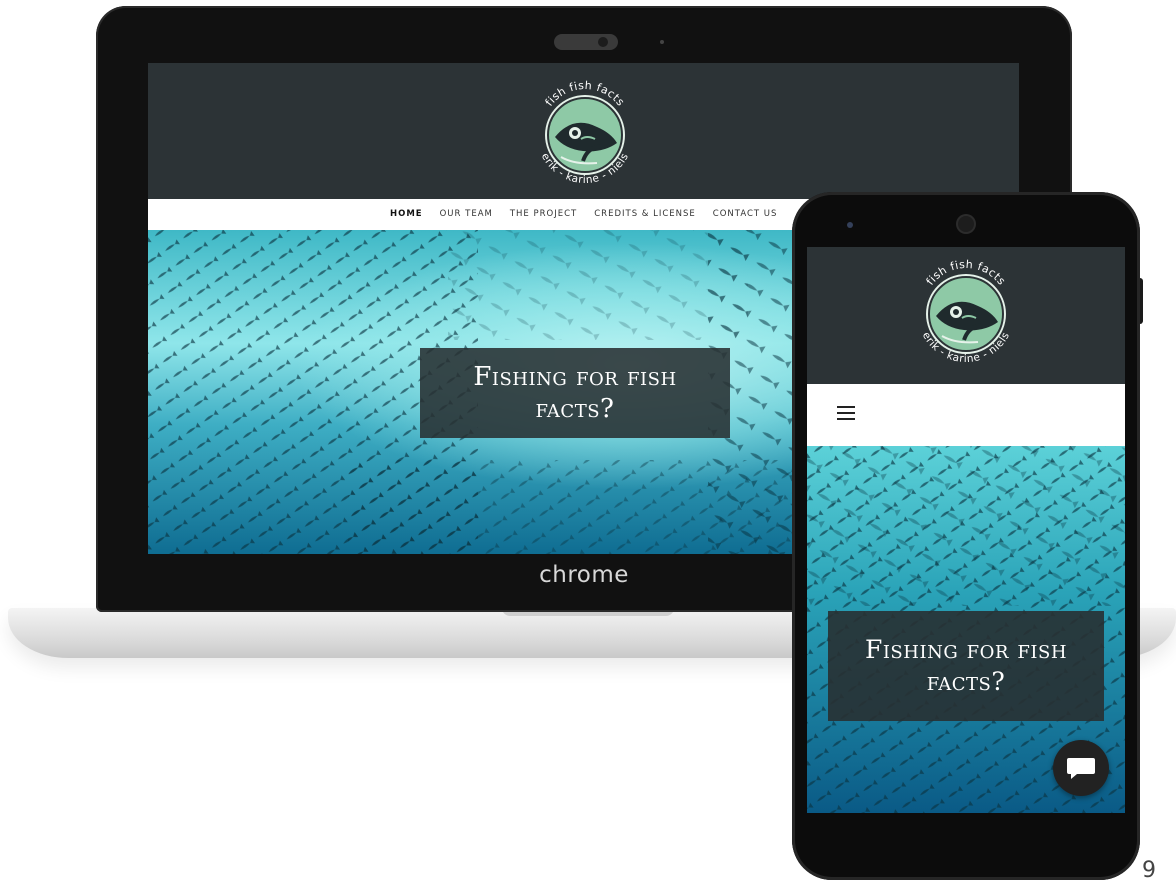 This screenshot has width=1176, height=883. I want to click on hero-heading: Fishing for fish facts?, so click(575, 393).